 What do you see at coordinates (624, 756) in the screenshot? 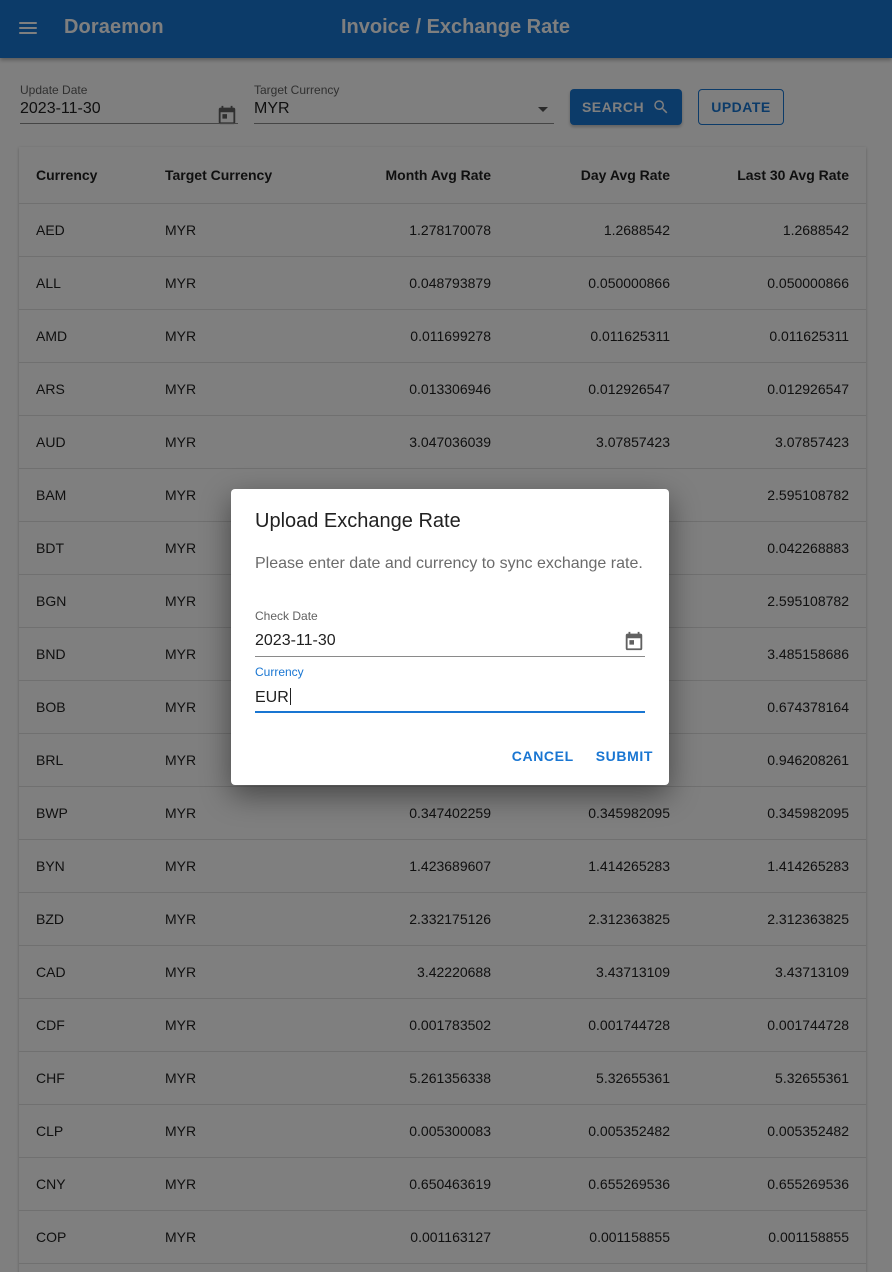
I see `submit-button: SUBMIT` at bounding box center [624, 756].